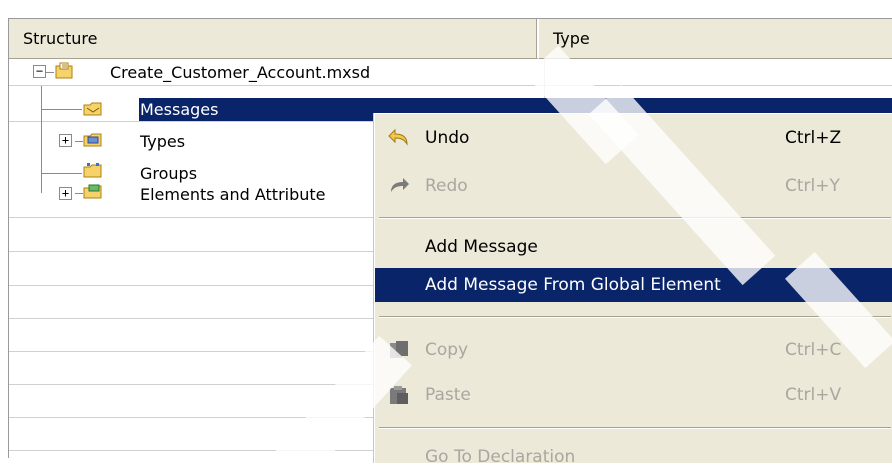 The height and width of the screenshot is (466, 892). What do you see at coordinates (633, 247) in the screenshot?
I see `menu-item-add-message: Add Message` at bounding box center [633, 247].